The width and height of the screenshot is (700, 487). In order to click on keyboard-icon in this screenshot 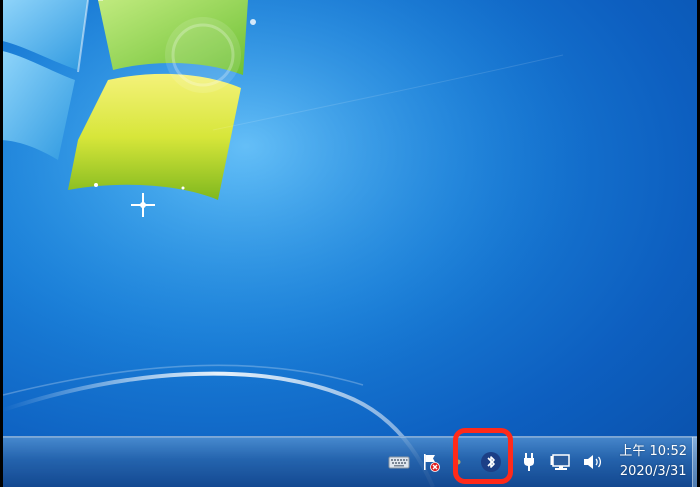, I will do `click(399, 462)`.